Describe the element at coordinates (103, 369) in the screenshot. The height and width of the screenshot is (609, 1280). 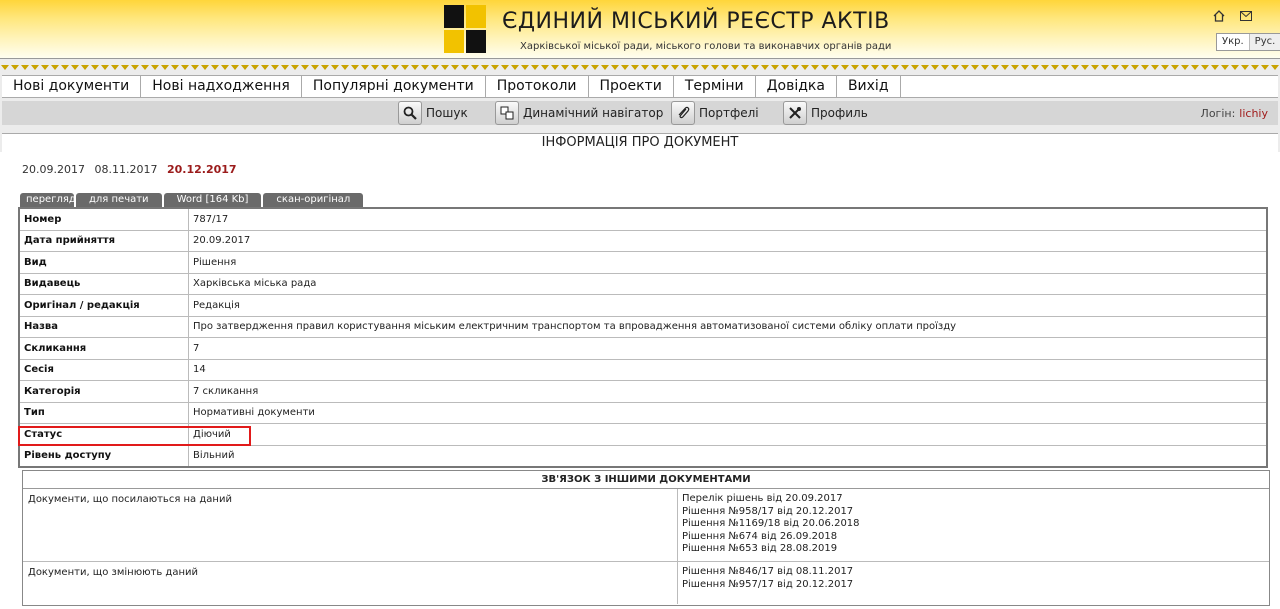
I see `field-label: Сесія` at that location.